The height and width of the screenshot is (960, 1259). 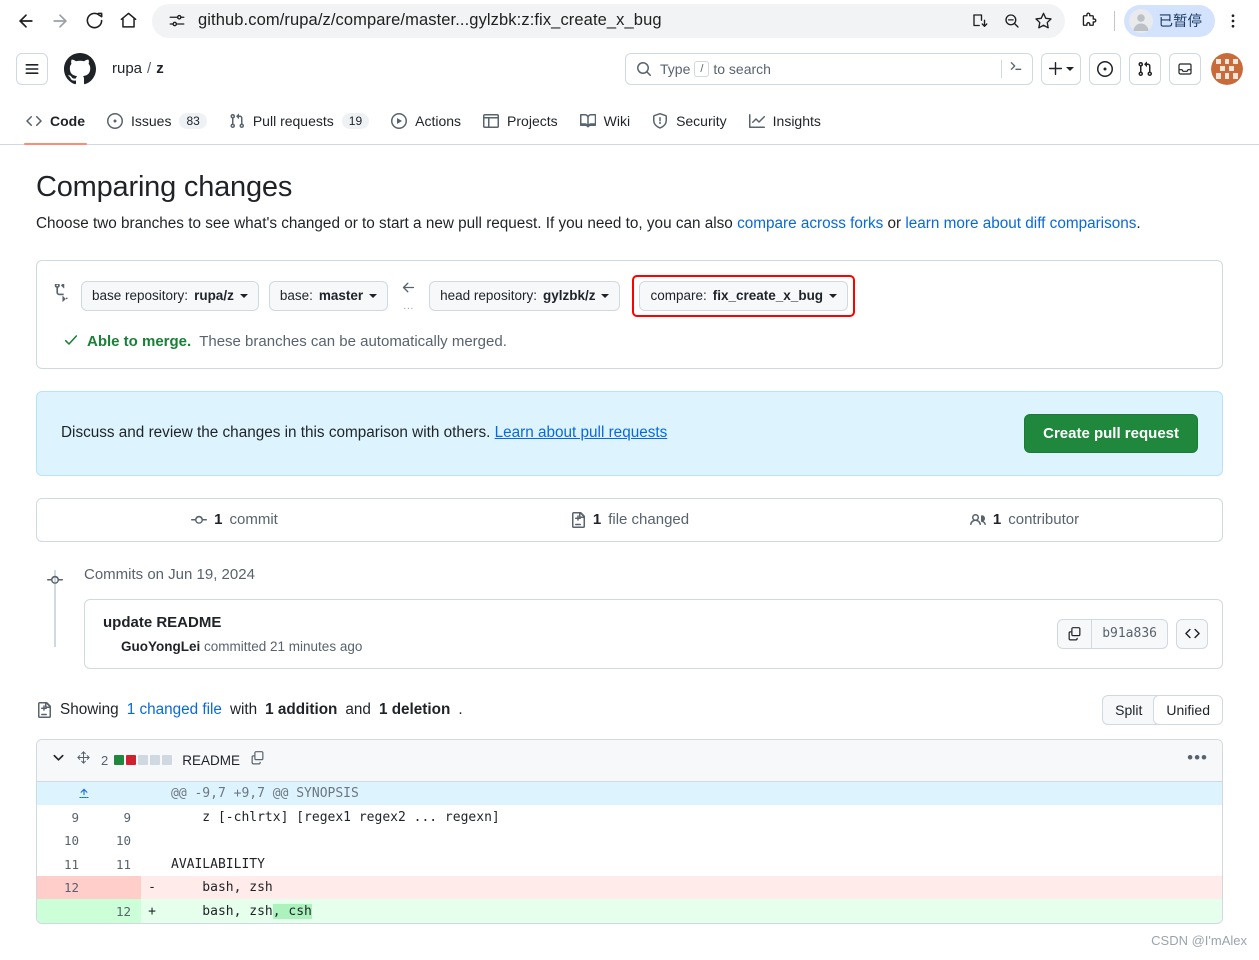 I want to click on compare-branch-selector: compare: fix_create_x_bug, so click(x=744, y=295).